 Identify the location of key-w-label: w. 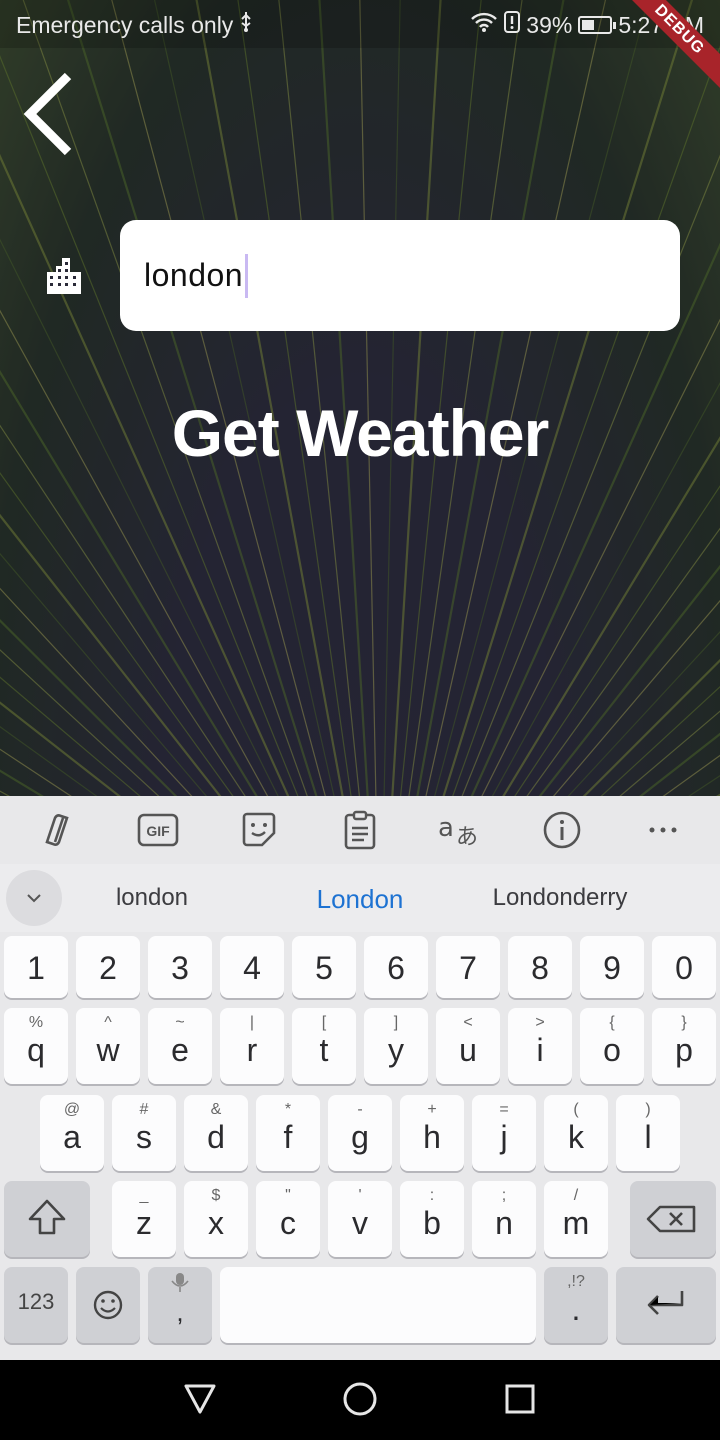
(108, 1050).